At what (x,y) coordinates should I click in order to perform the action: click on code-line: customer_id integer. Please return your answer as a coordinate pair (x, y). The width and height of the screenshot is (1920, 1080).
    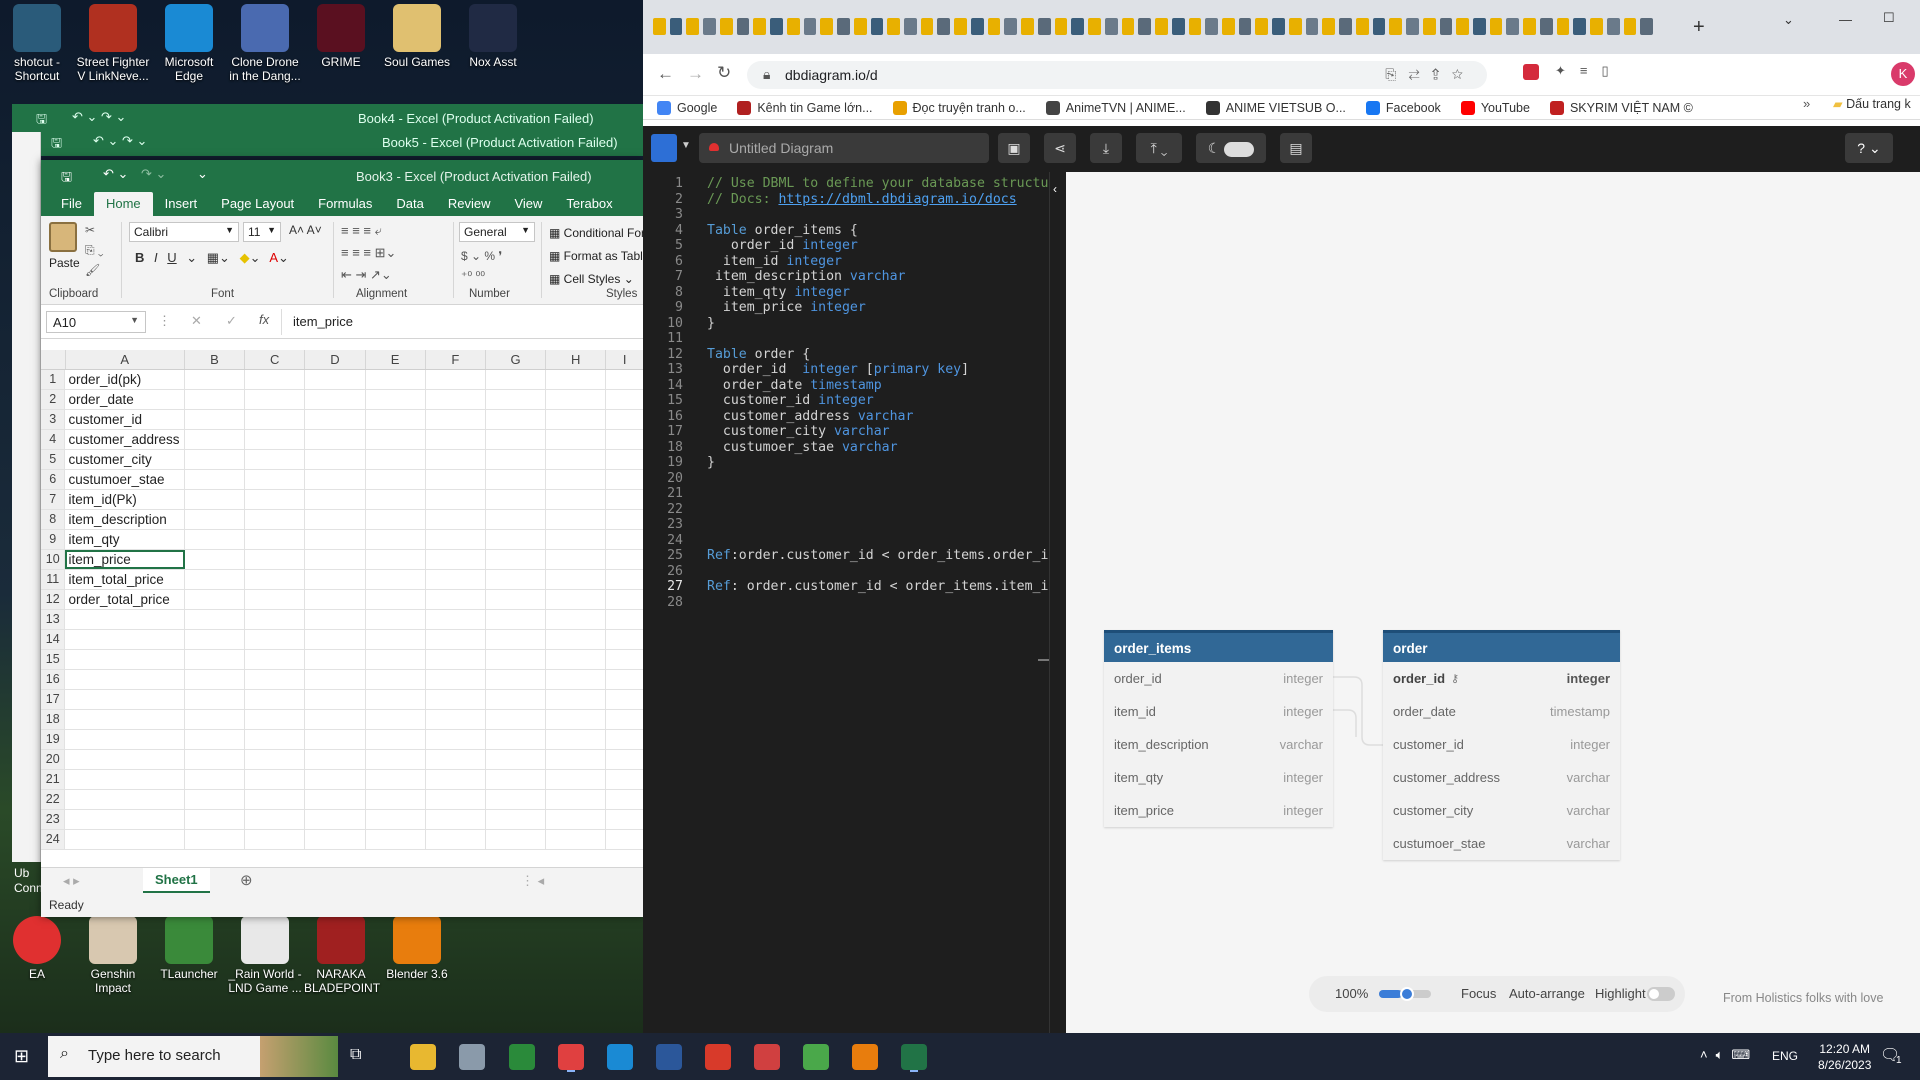
    Looking at the image, I should click on (790, 400).